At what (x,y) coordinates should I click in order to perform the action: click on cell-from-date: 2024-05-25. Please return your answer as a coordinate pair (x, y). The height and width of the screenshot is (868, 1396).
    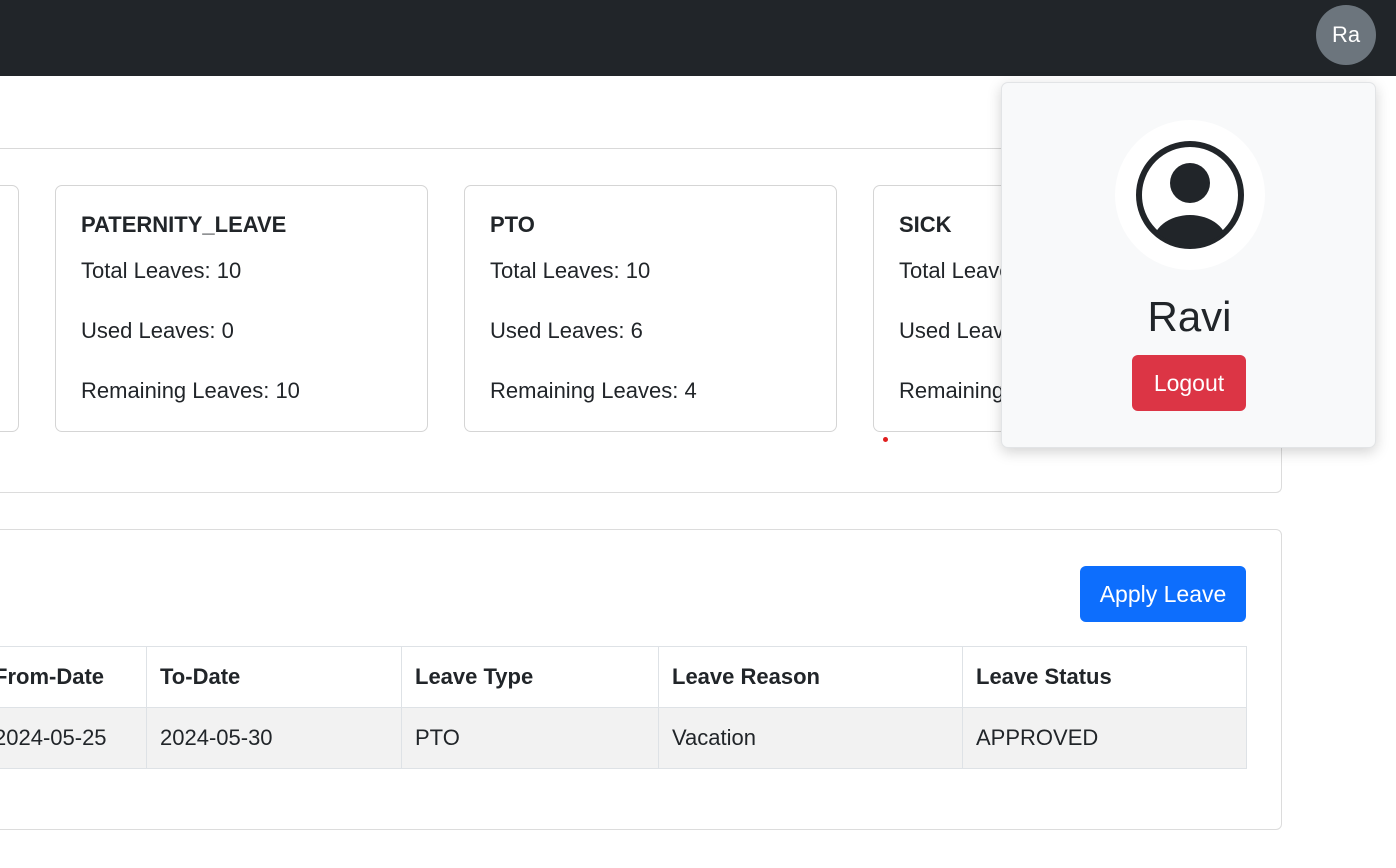
    Looking at the image, I should click on (73, 738).